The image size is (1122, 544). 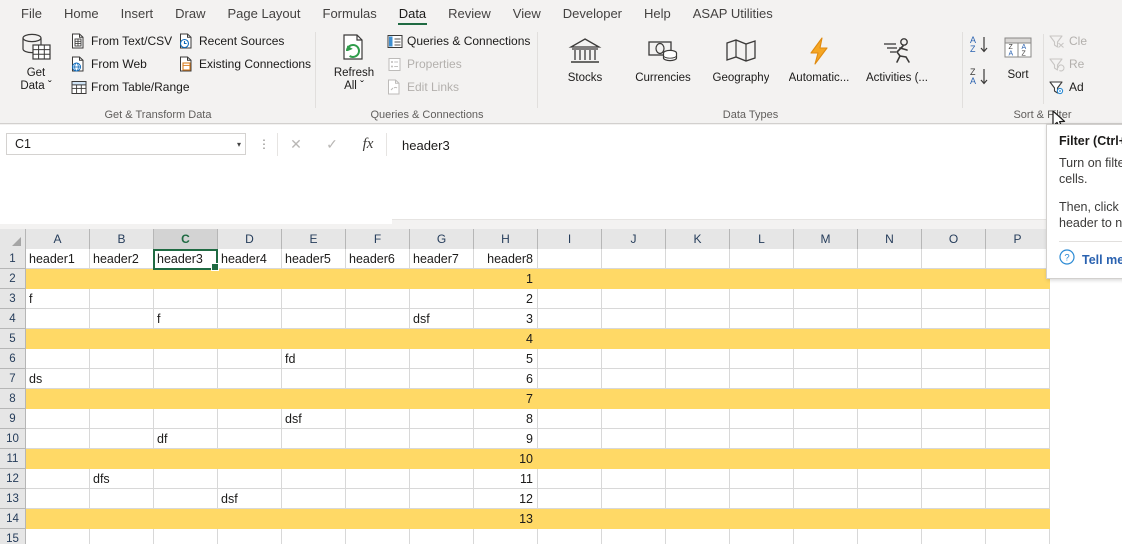 What do you see at coordinates (186, 536) in the screenshot?
I see `cell-C15` at bounding box center [186, 536].